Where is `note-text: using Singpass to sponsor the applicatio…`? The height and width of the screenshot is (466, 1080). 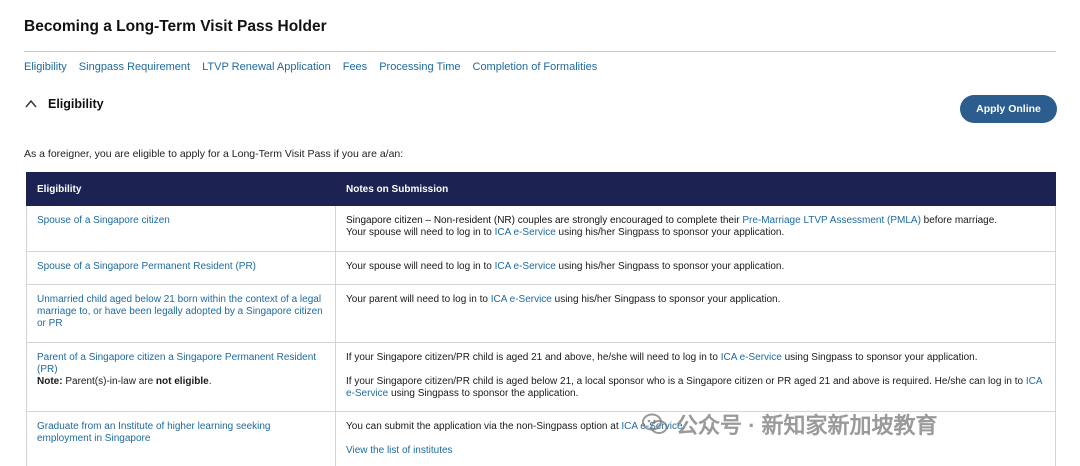 note-text: using Singpass to sponsor the applicatio… is located at coordinates (483, 393).